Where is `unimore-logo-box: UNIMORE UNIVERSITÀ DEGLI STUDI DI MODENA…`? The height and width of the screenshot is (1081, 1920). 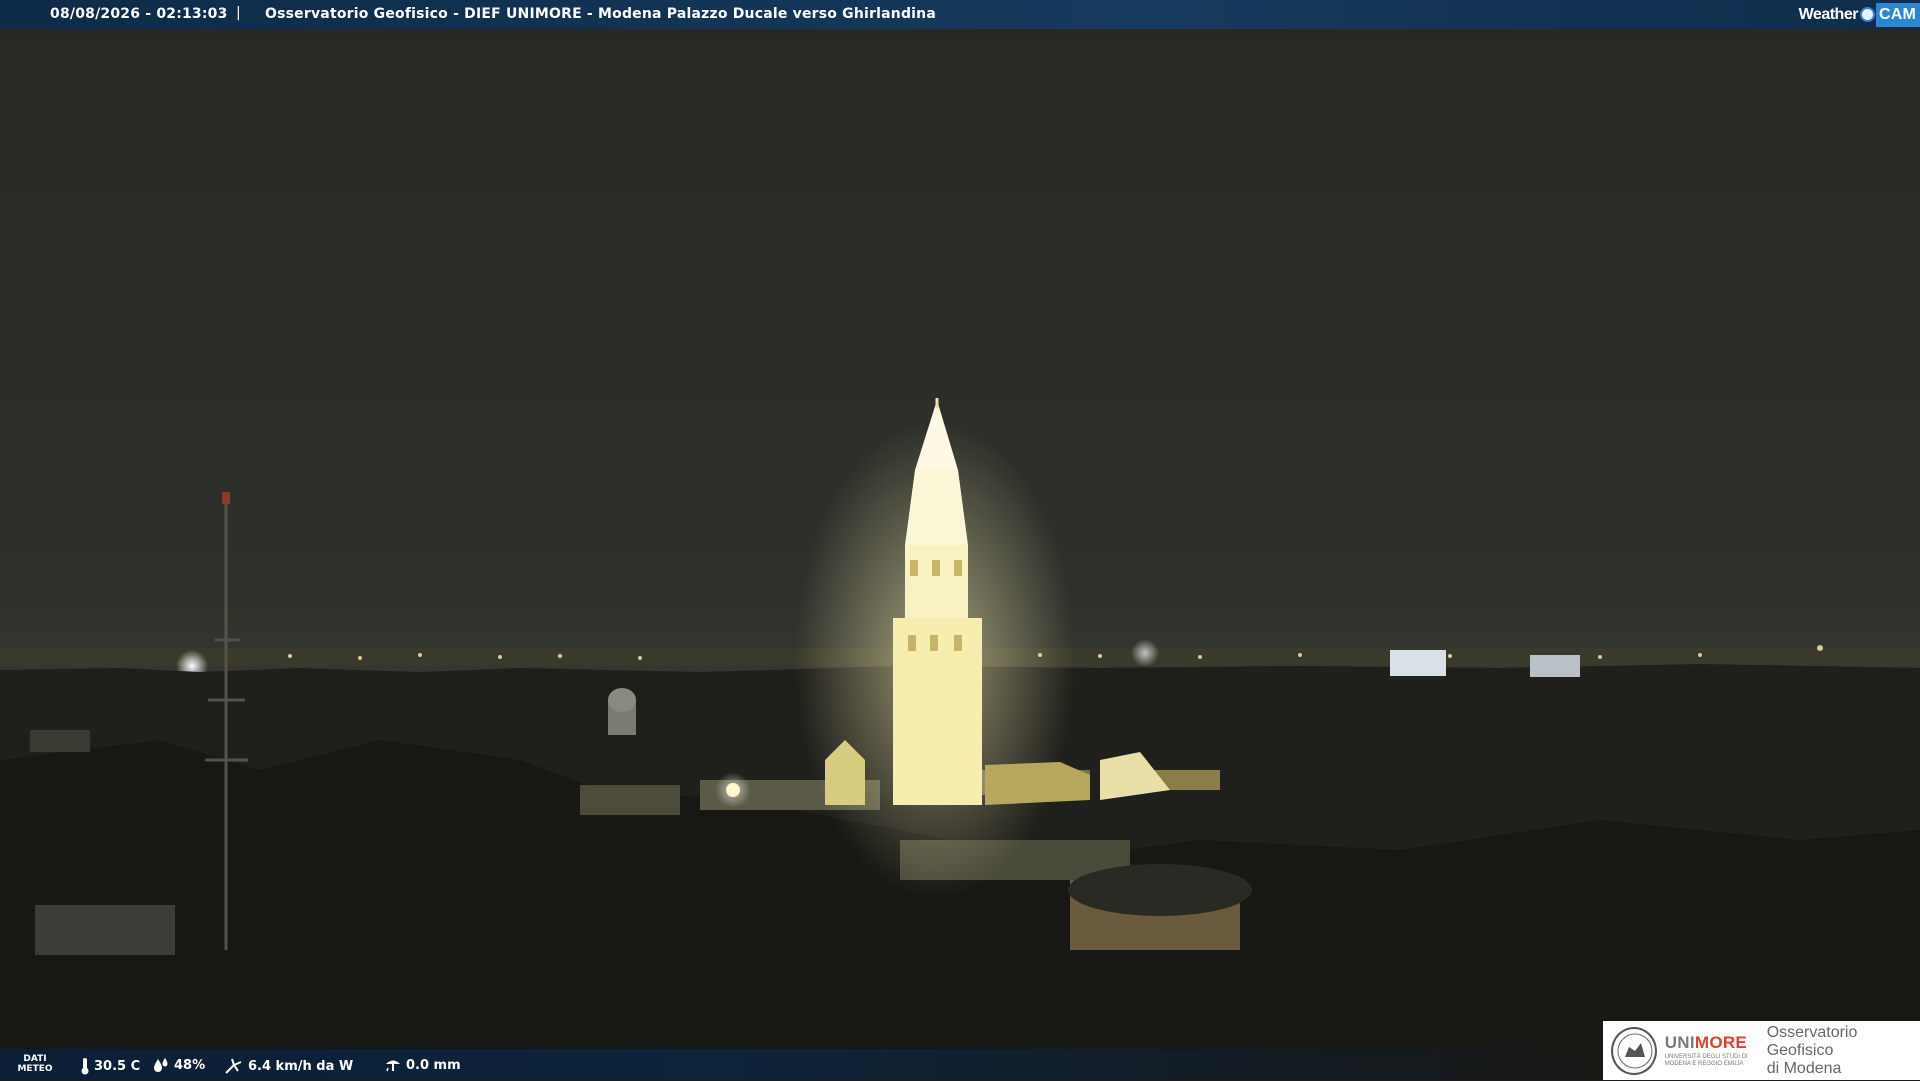
unimore-logo-box: UNIMORE UNIVERSITÀ DEGLI STUDI DI MODENA… is located at coordinates (1761, 1050).